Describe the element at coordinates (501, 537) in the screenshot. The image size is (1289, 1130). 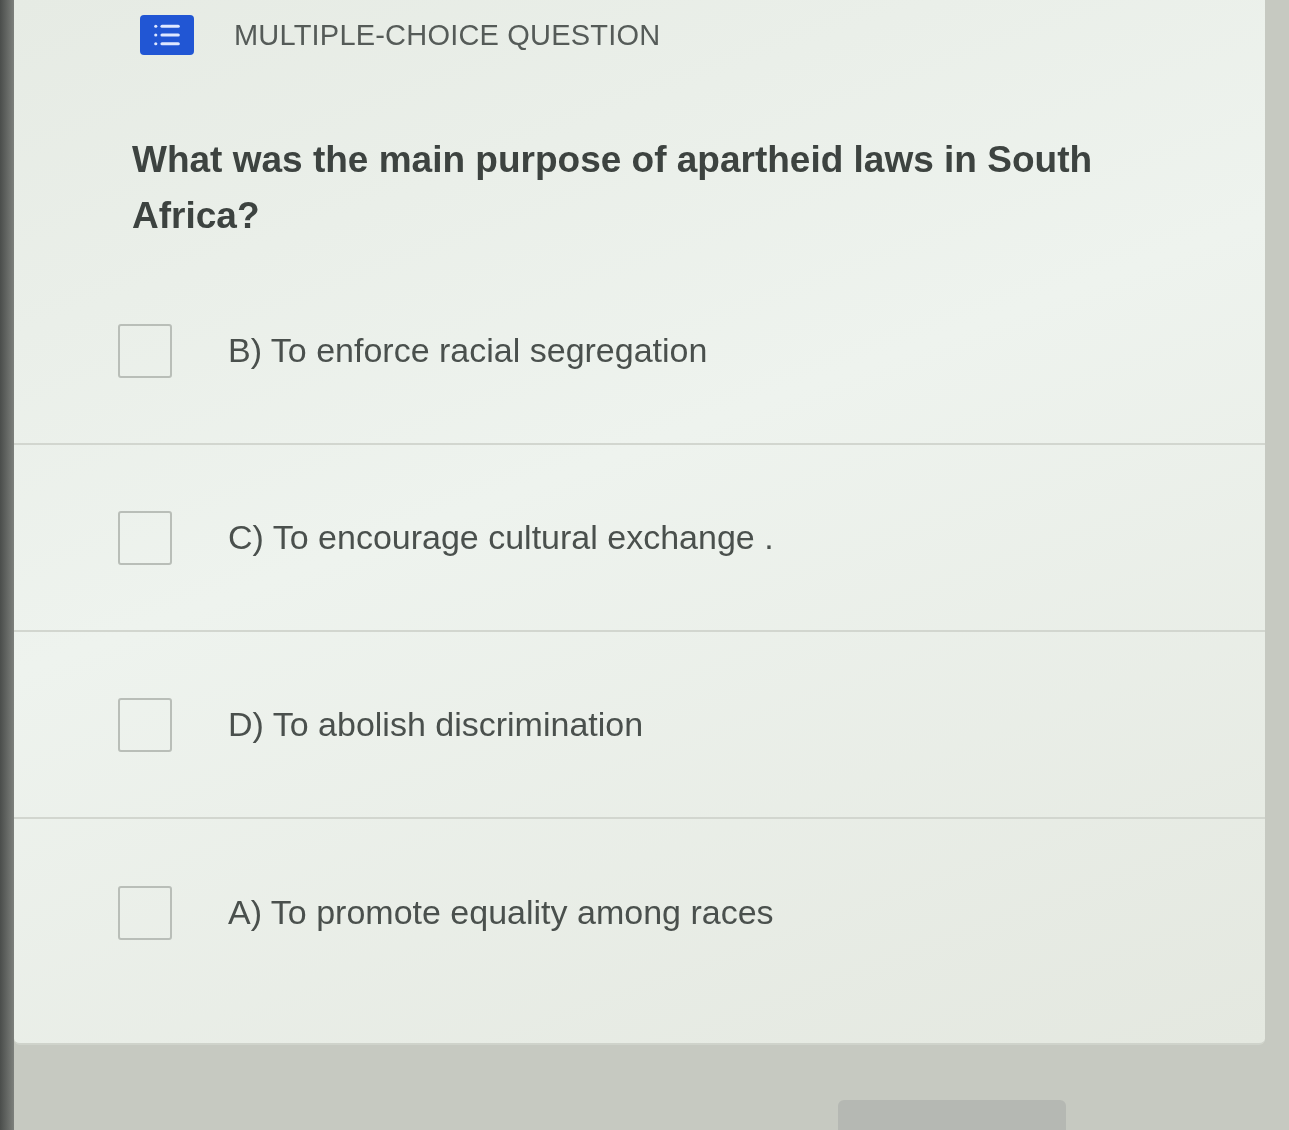
I see `option-label: C) To encourage cultural exchange .` at that location.